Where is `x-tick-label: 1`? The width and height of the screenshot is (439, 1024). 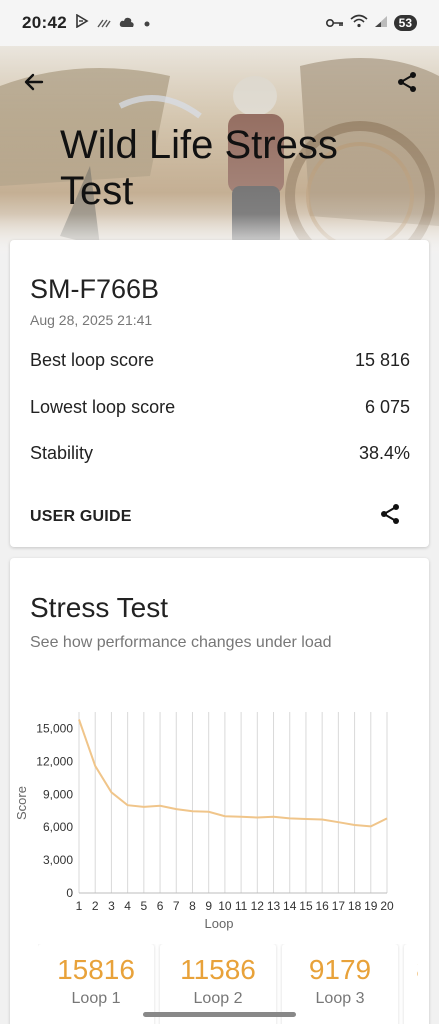
x-tick-label: 1 is located at coordinates (79, 906).